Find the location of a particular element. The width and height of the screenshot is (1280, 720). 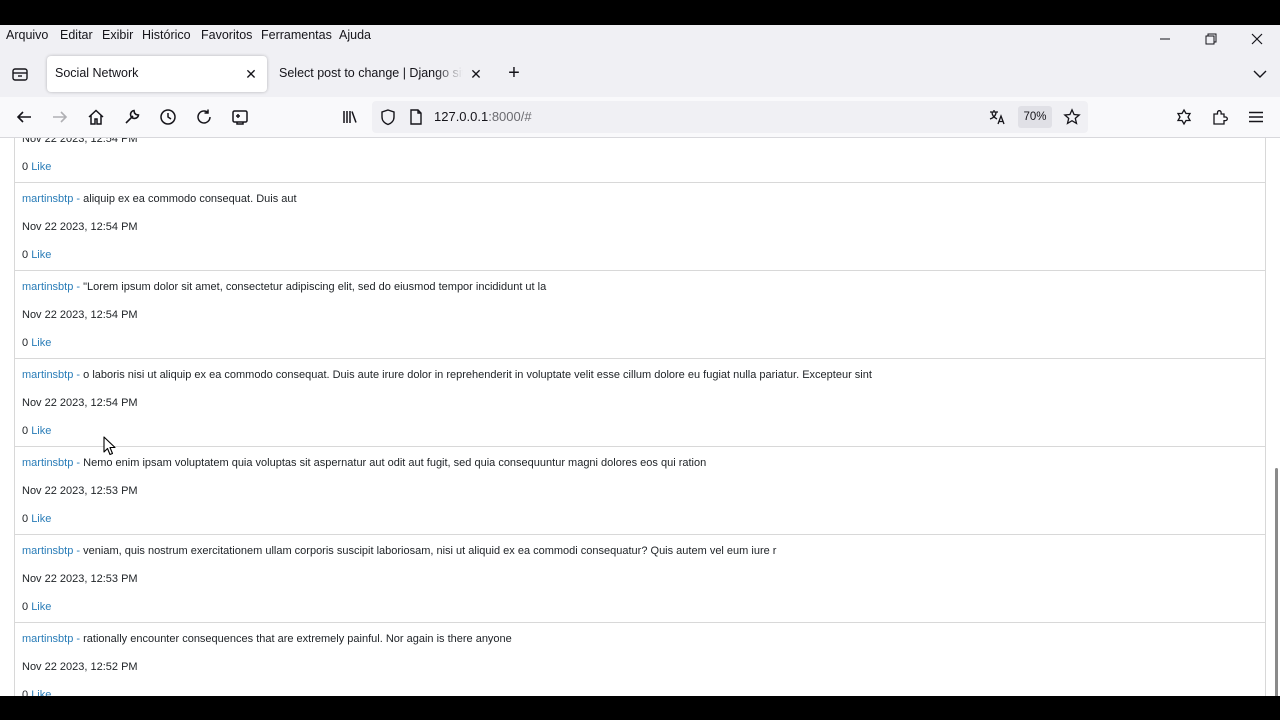

shield-icon is located at coordinates (388, 117).